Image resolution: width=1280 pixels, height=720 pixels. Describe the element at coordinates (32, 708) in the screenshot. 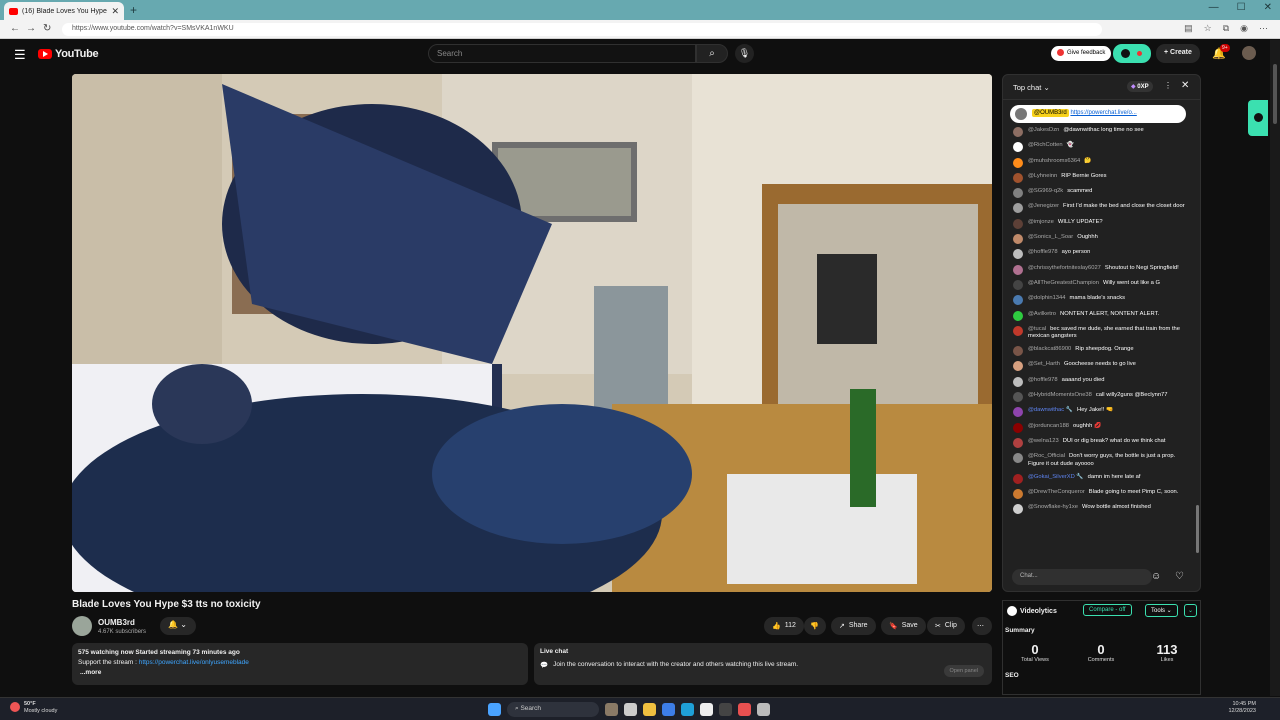

I see `weather-widget: 50°F Mostly cloudy` at that location.